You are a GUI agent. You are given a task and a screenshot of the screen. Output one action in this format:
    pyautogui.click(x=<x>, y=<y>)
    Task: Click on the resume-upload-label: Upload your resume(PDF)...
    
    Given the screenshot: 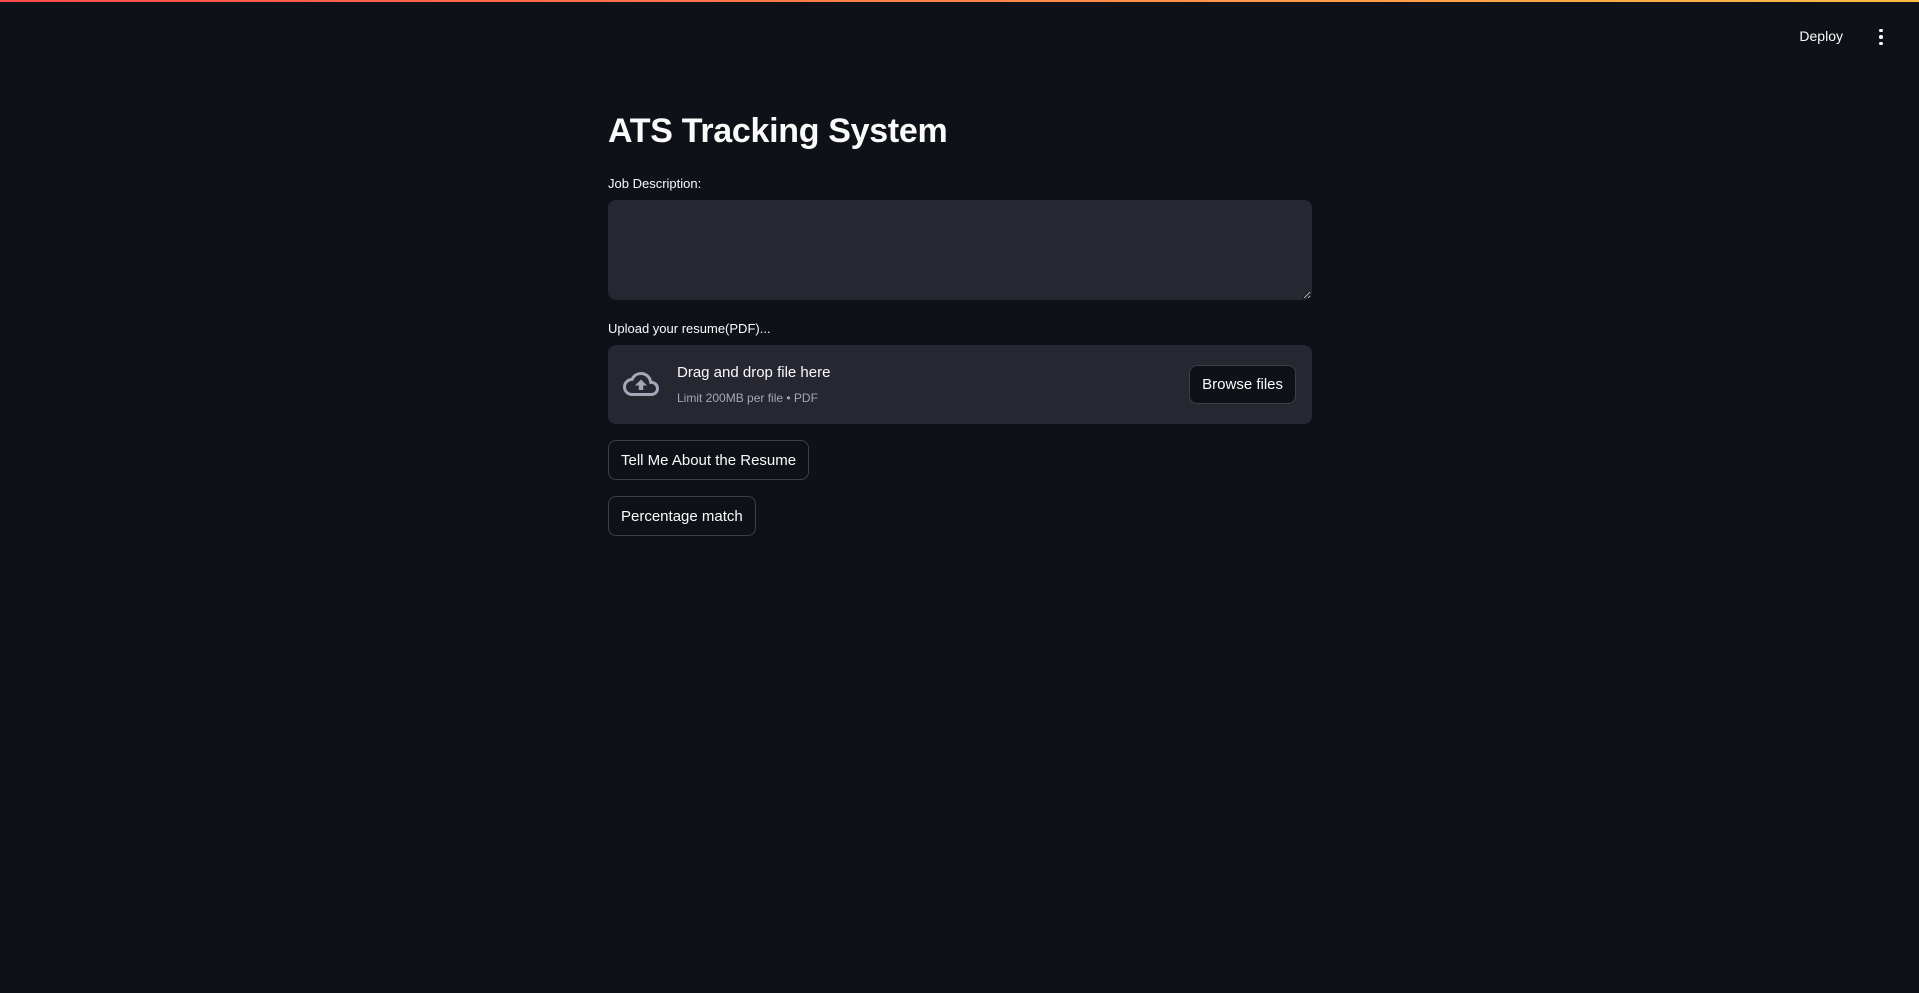 What is the action you would take?
    pyautogui.click(x=689, y=328)
    